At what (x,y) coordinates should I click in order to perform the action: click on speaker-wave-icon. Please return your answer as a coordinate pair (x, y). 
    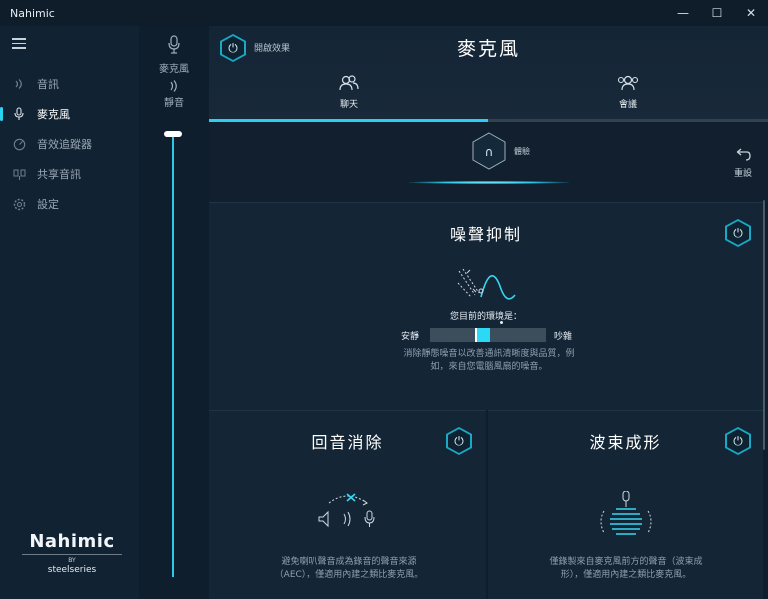
    Looking at the image, I should click on (19, 84).